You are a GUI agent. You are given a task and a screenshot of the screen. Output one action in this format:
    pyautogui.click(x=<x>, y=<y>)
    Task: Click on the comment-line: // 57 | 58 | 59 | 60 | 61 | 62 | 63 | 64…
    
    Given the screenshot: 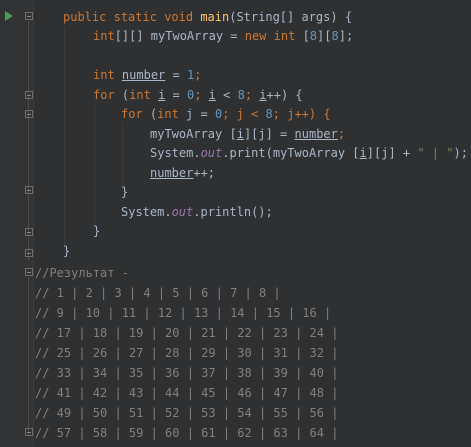 What is the action you would take?
    pyautogui.click(x=187, y=433)
    